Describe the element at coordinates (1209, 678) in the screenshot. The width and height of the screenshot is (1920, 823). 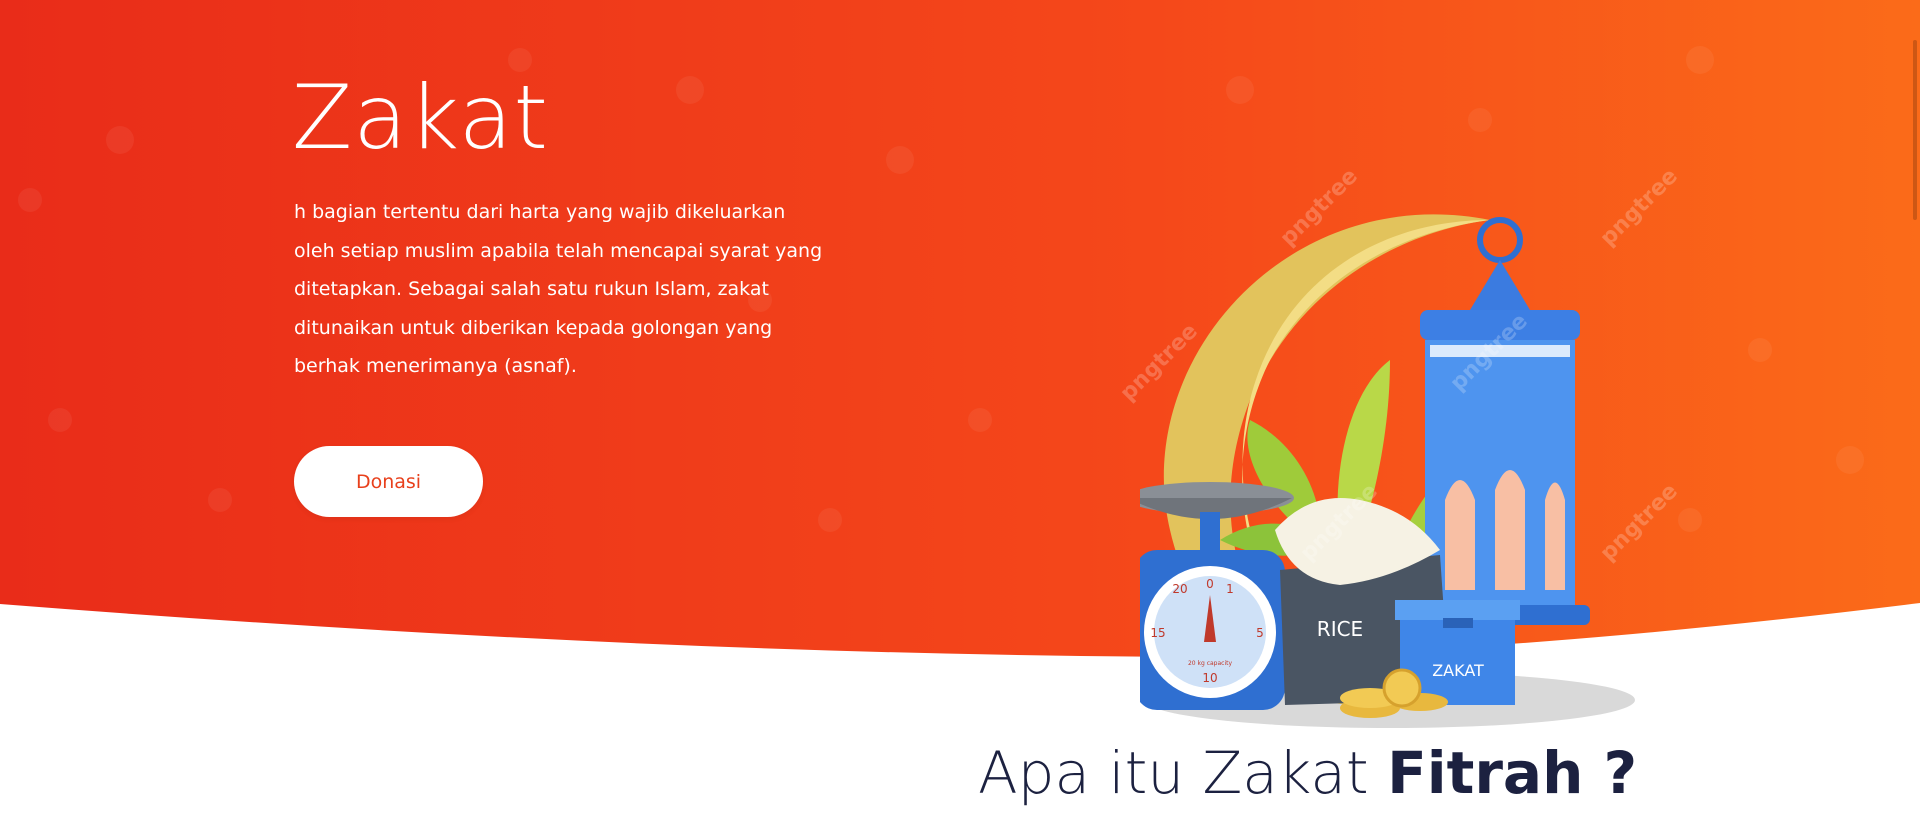
I see `svg-text: 10` at that location.